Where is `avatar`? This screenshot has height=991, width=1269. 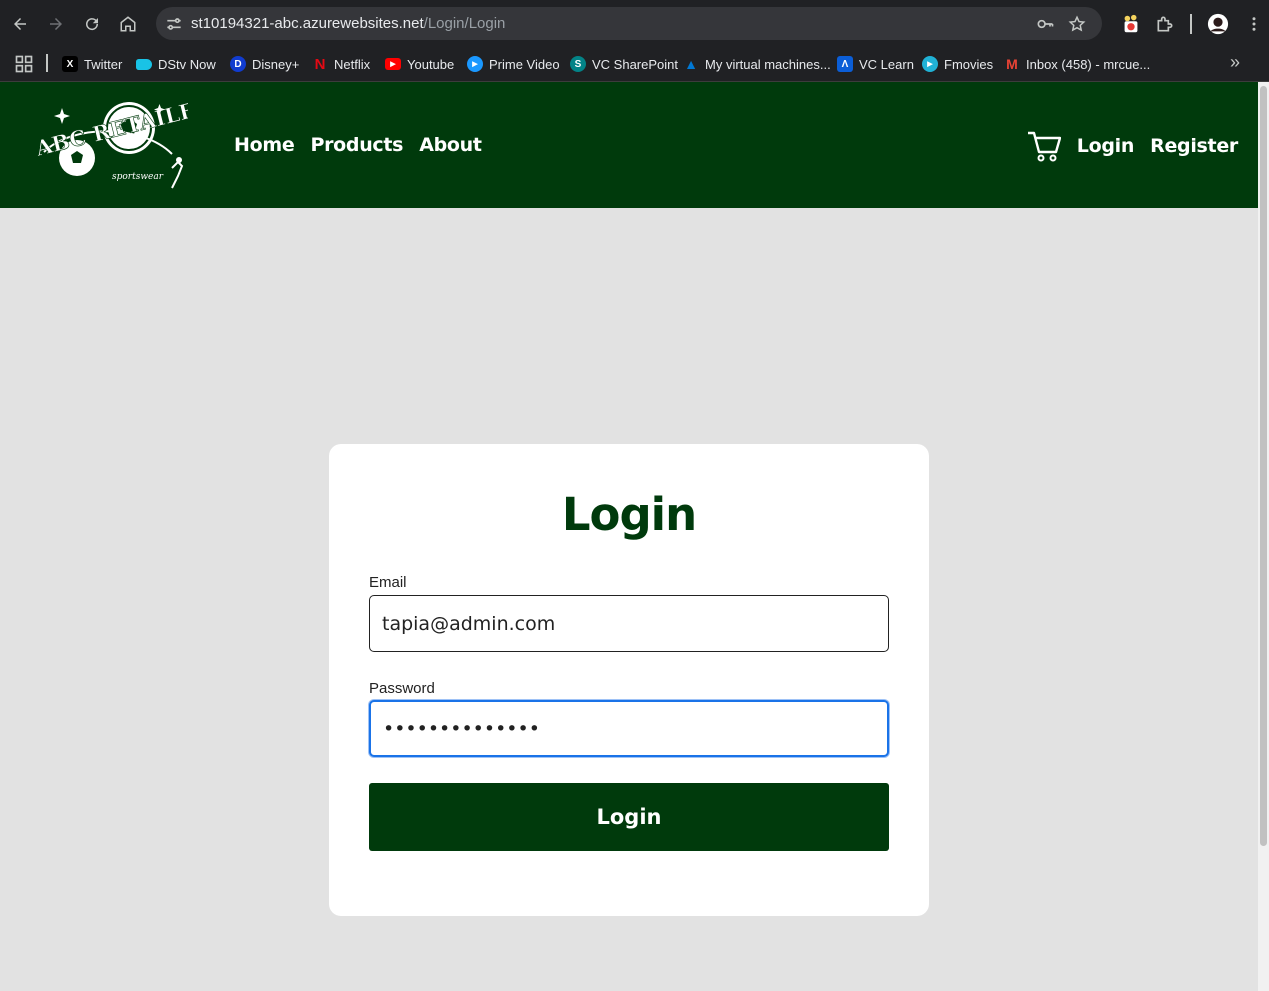
avatar is located at coordinates (1218, 24).